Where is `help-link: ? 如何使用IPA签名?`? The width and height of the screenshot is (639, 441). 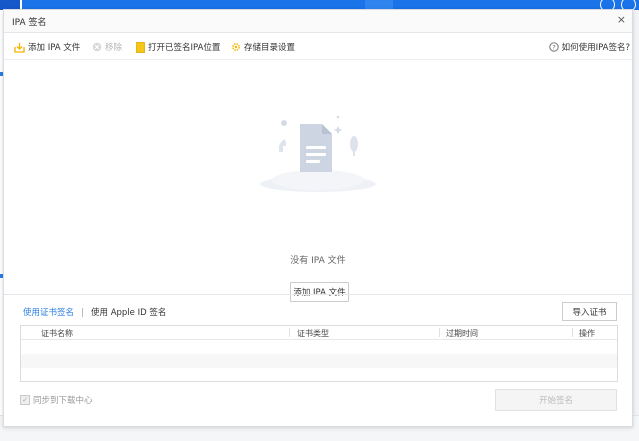 help-link: ? 如何使用IPA签名? is located at coordinates (589, 47).